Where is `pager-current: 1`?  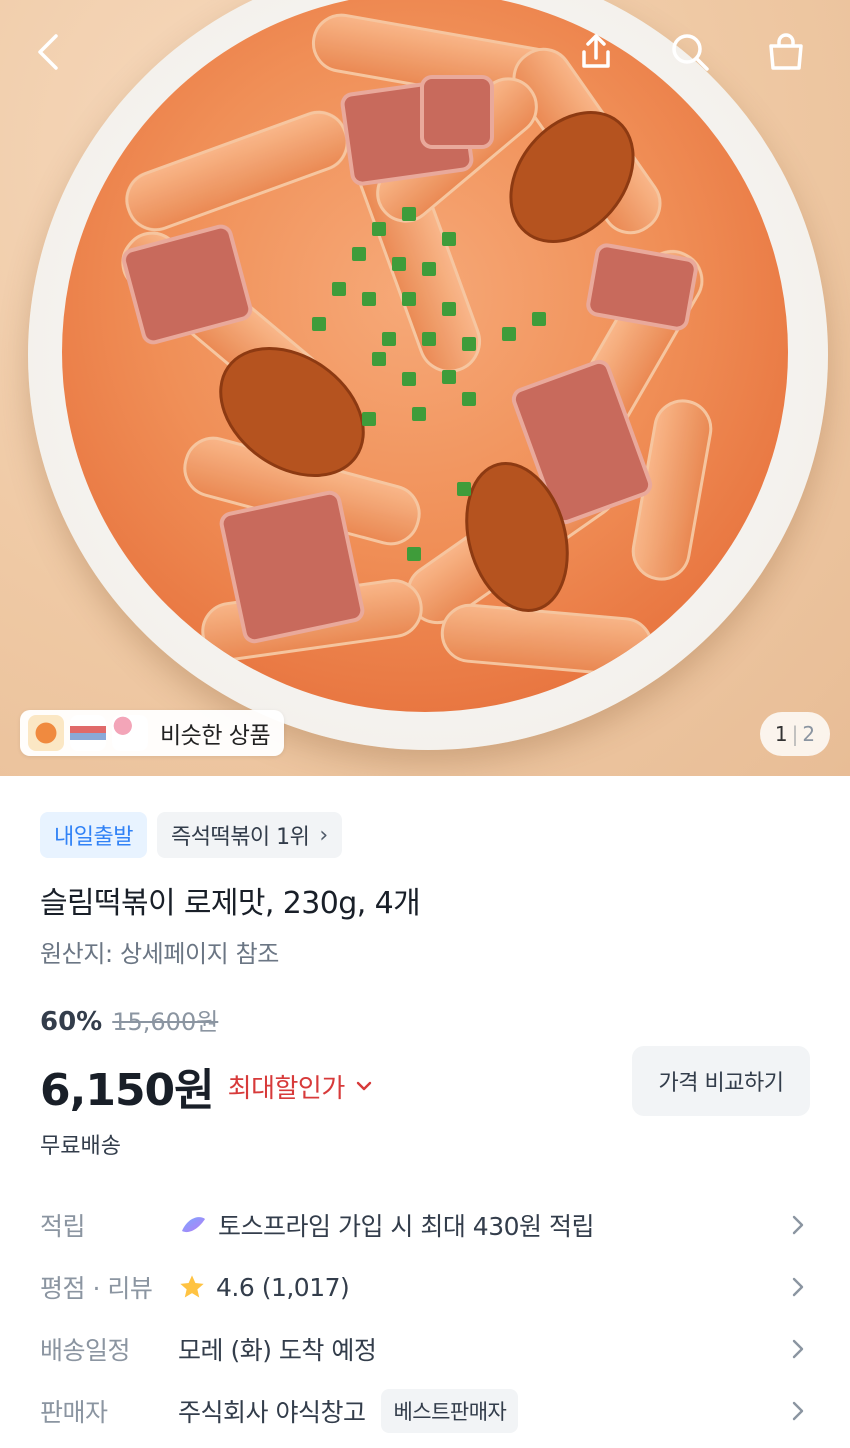
pager-current: 1 is located at coordinates (781, 734).